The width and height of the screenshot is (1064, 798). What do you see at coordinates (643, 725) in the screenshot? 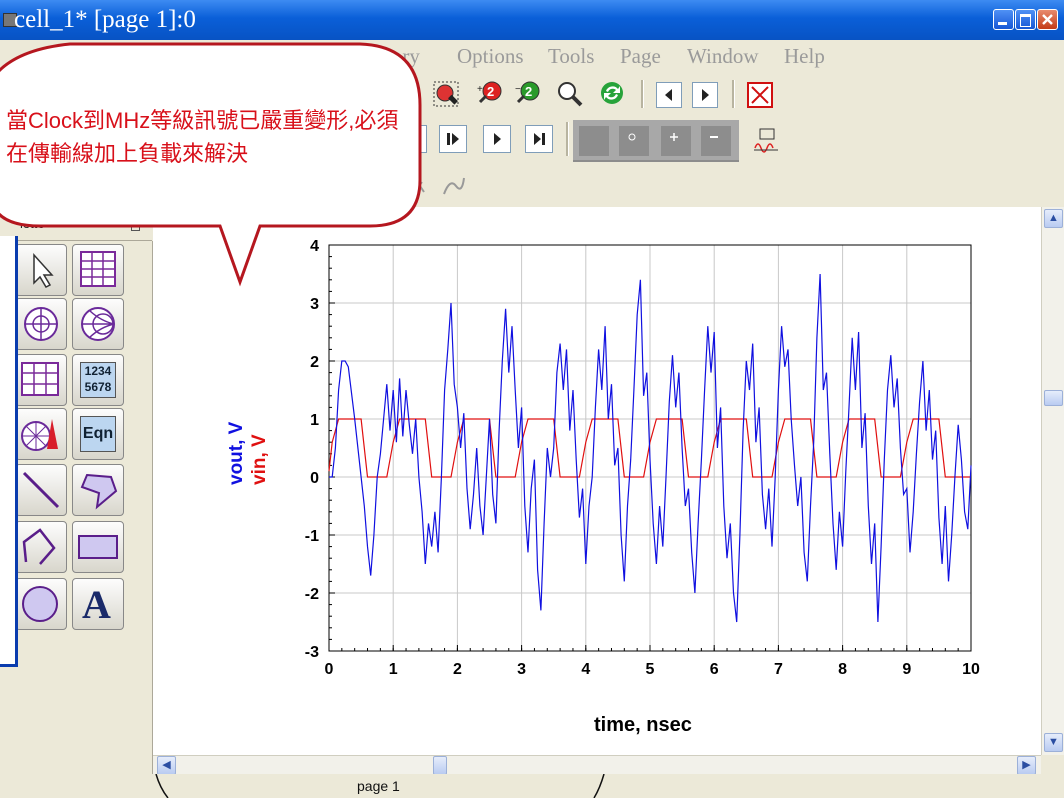
I see `x-axis-label: time, nsec` at bounding box center [643, 725].